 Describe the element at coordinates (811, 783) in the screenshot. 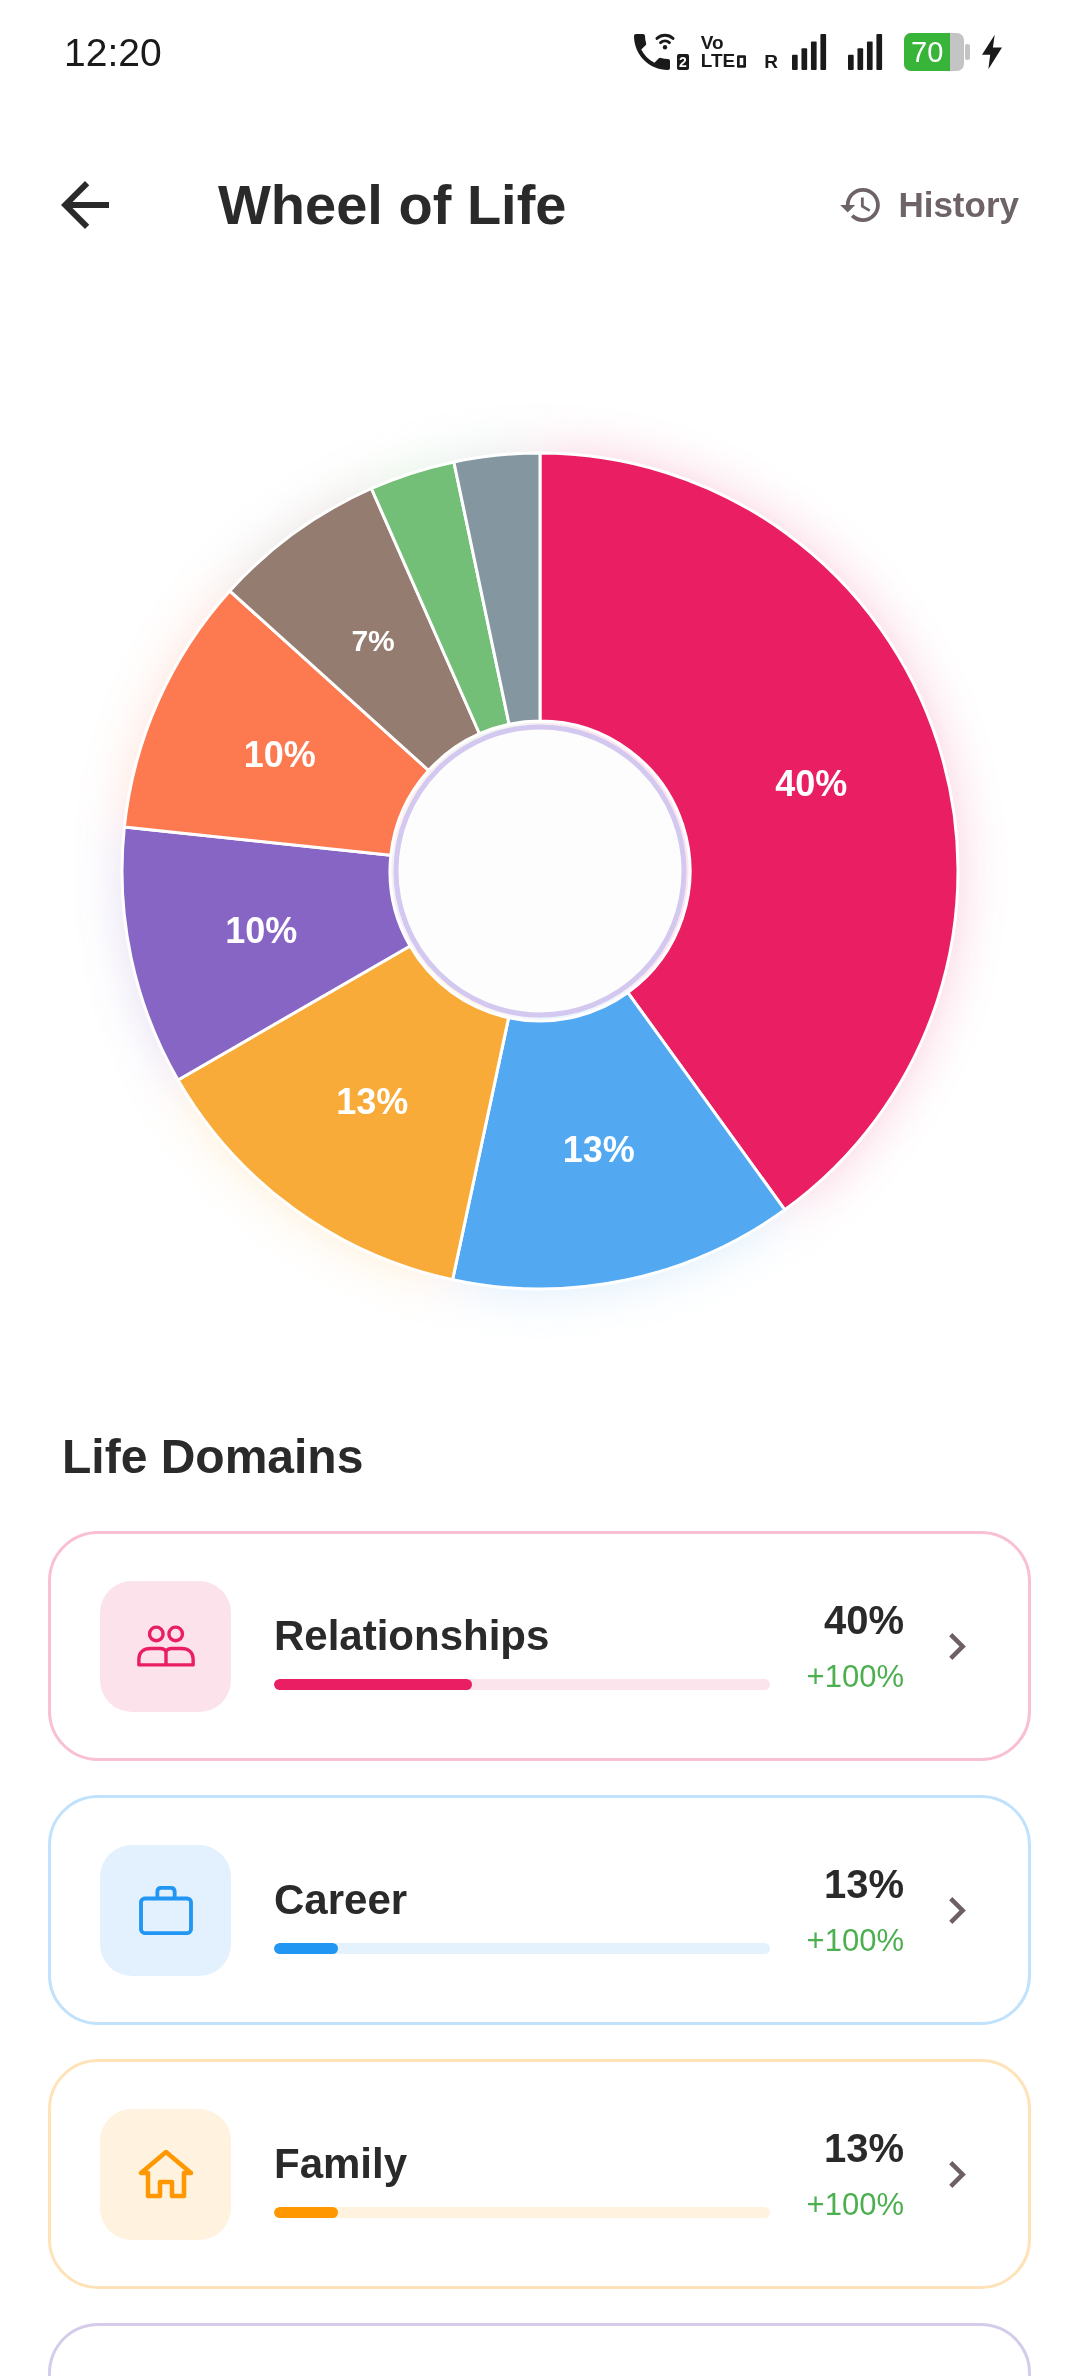

I see `slice-label: 40%` at that location.